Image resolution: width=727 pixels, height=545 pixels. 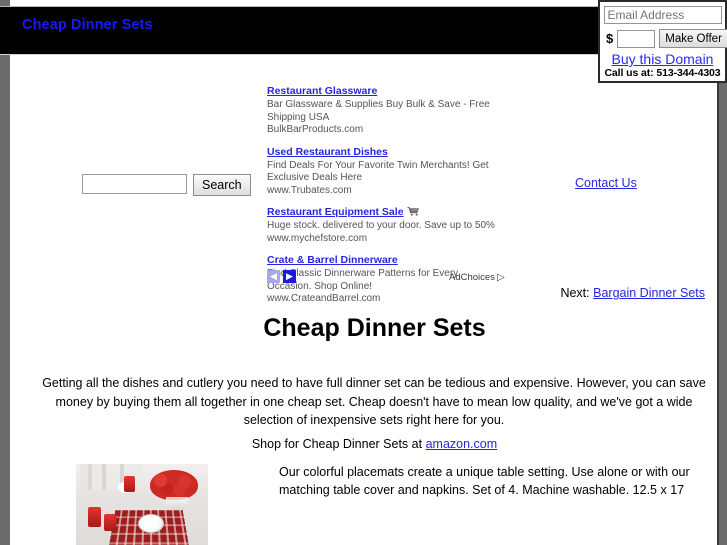 I want to click on search-button: Search, so click(x=222, y=185).